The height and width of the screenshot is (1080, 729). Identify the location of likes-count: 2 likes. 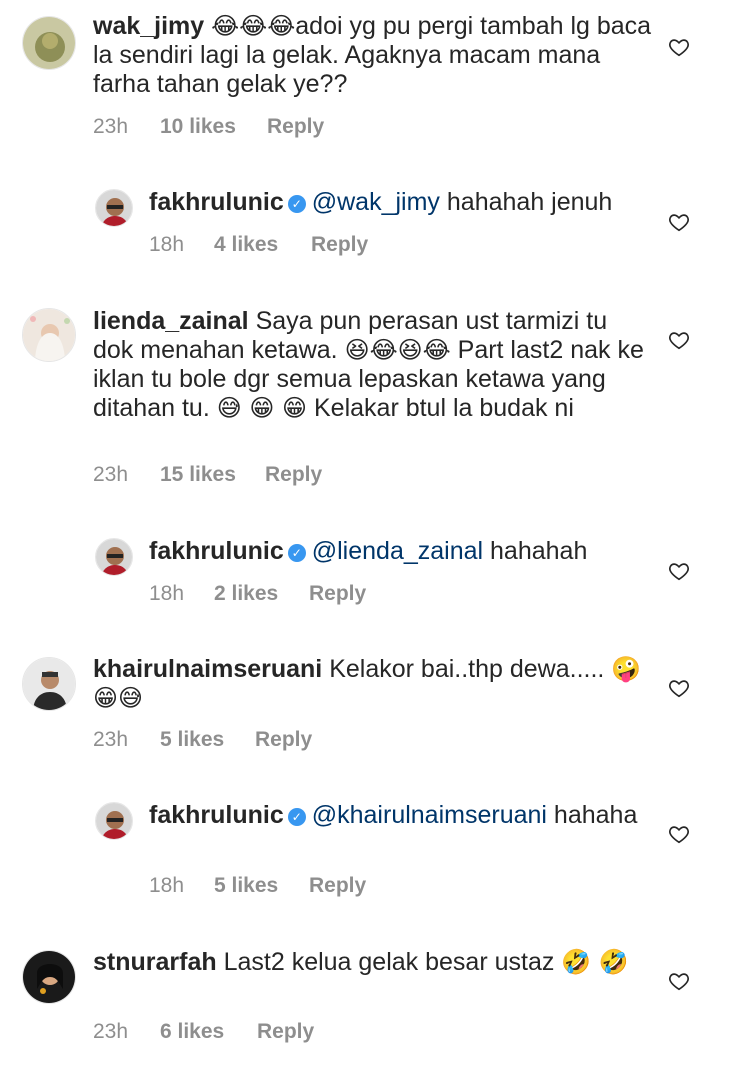
(261, 594).